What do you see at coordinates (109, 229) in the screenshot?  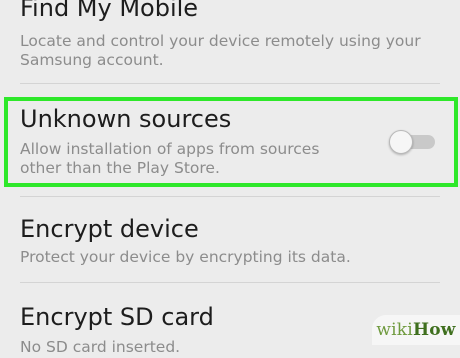 I see `setting-title: Encrypt device` at bounding box center [109, 229].